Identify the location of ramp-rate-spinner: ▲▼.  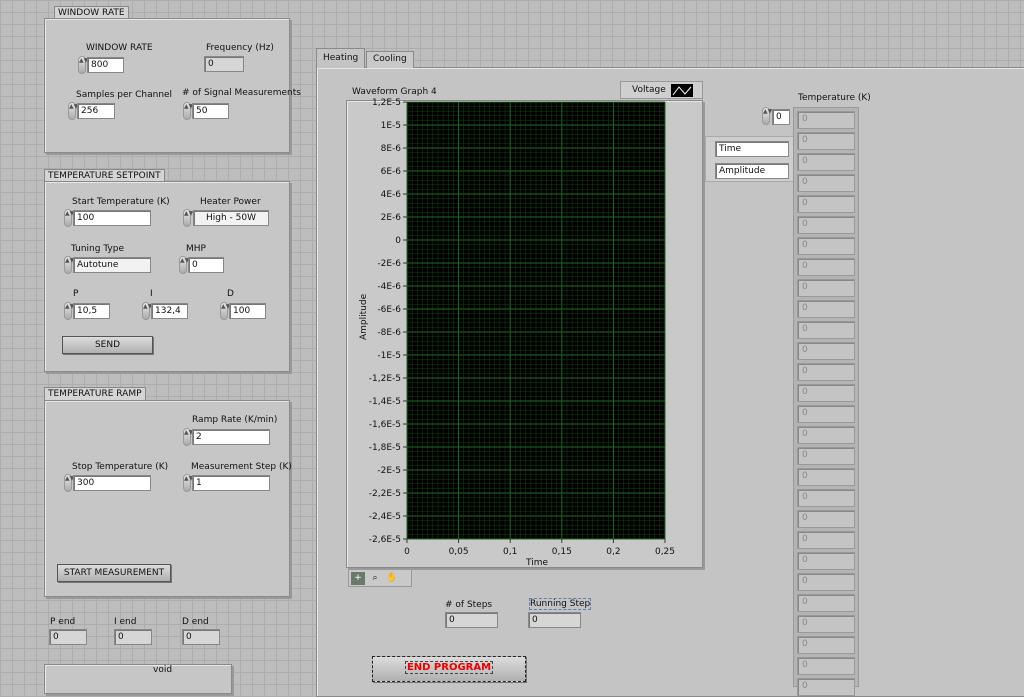
(188, 437).